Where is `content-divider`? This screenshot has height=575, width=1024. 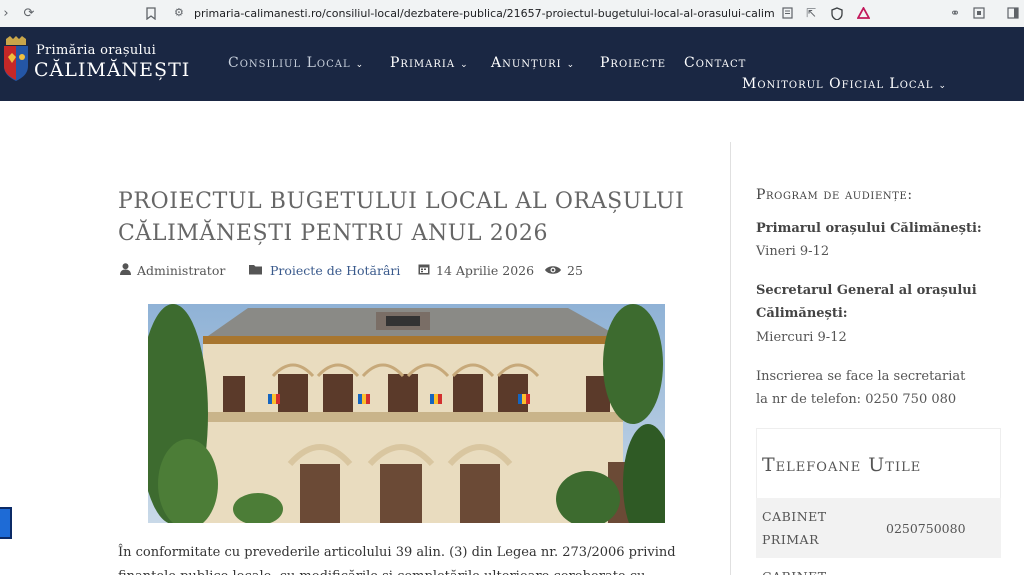
content-divider is located at coordinates (730, 358).